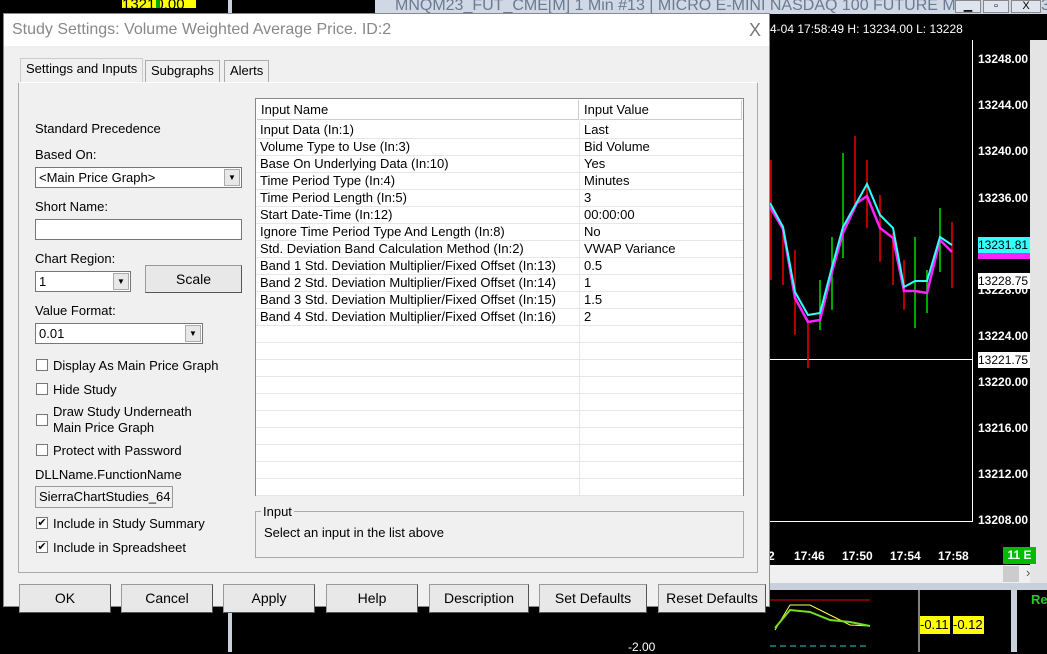 The height and width of the screenshot is (654, 1047). I want to click on based-on-label: Based On:, so click(66, 154).